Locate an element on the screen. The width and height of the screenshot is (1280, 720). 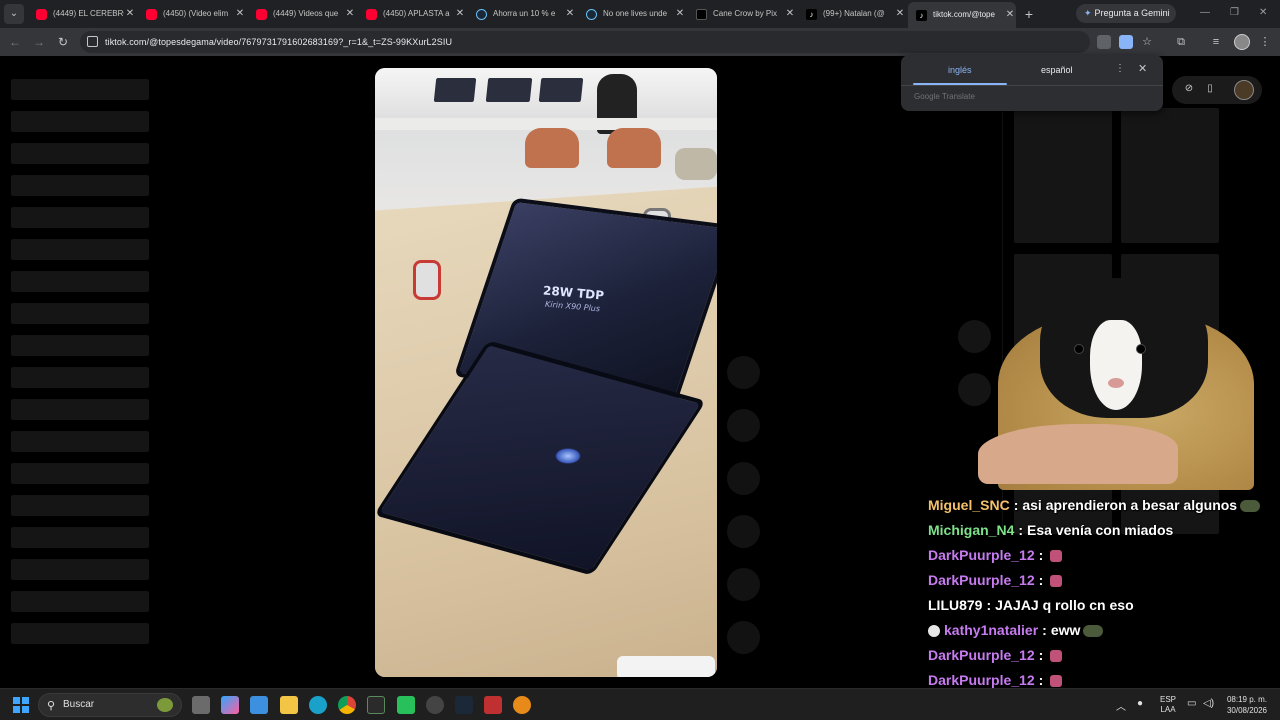
cat-nose is located at coordinates (1116, 383).